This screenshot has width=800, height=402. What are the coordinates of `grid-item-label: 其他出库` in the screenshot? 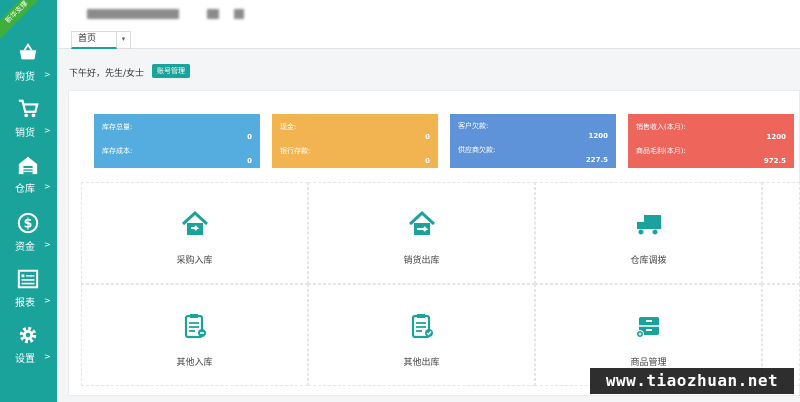 It's located at (421, 363).